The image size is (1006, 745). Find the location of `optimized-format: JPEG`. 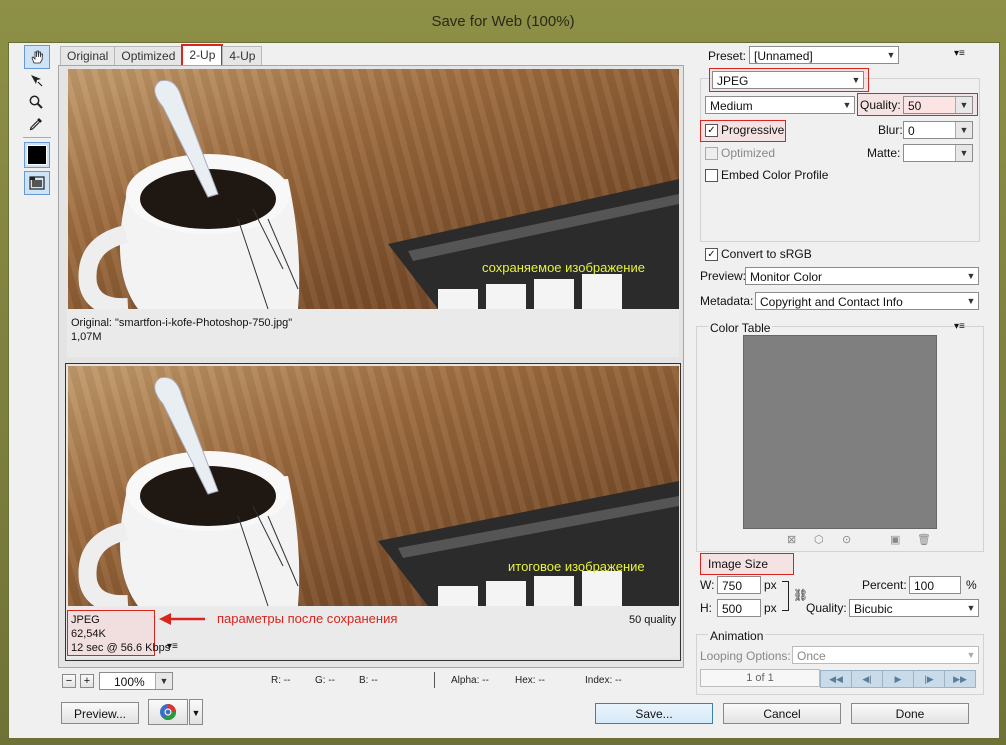

optimized-format: JPEG is located at coordinates (85, 620).